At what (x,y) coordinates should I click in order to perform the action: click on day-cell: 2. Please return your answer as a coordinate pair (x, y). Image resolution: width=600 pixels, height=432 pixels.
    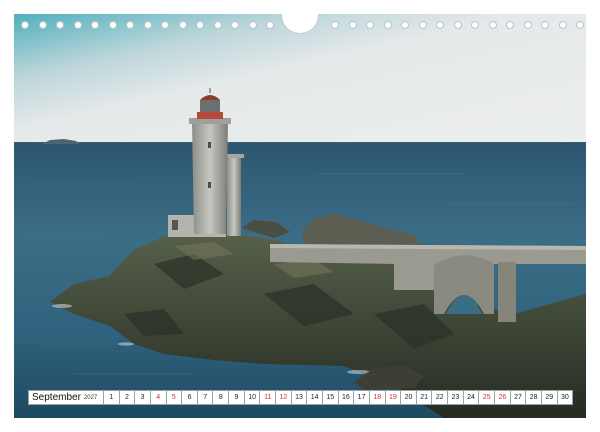
    Looking at the image, I should click on (127, 397).